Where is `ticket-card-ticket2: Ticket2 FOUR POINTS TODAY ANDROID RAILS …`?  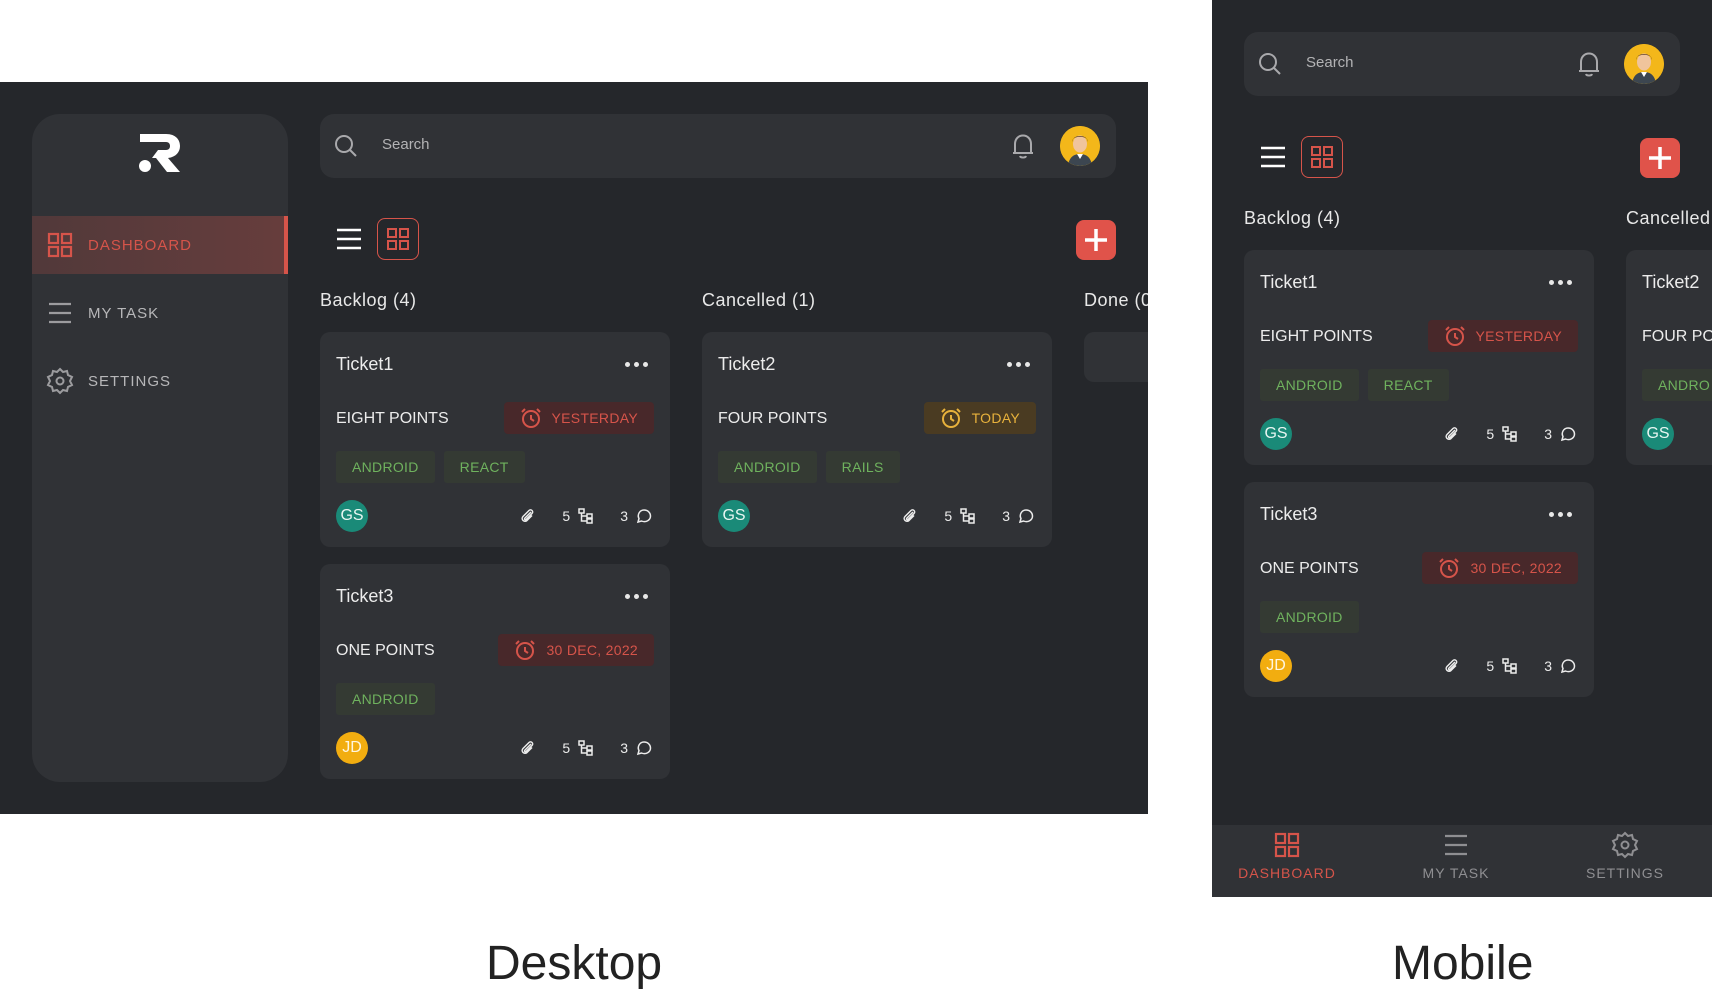 ticket-card-ticket2: Ticket2 FOUR POINTS TODAY ANDROID RAILS … is located at coordinates (877, 439).